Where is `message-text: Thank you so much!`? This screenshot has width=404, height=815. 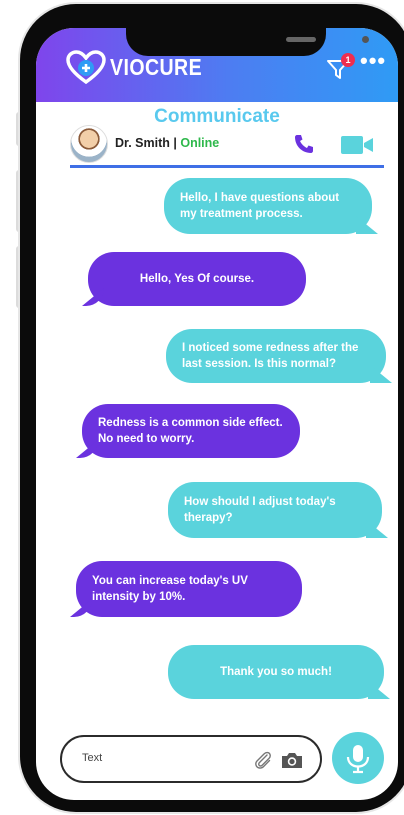 message-text: Thank you so much! is located at coordinates (276, 672).